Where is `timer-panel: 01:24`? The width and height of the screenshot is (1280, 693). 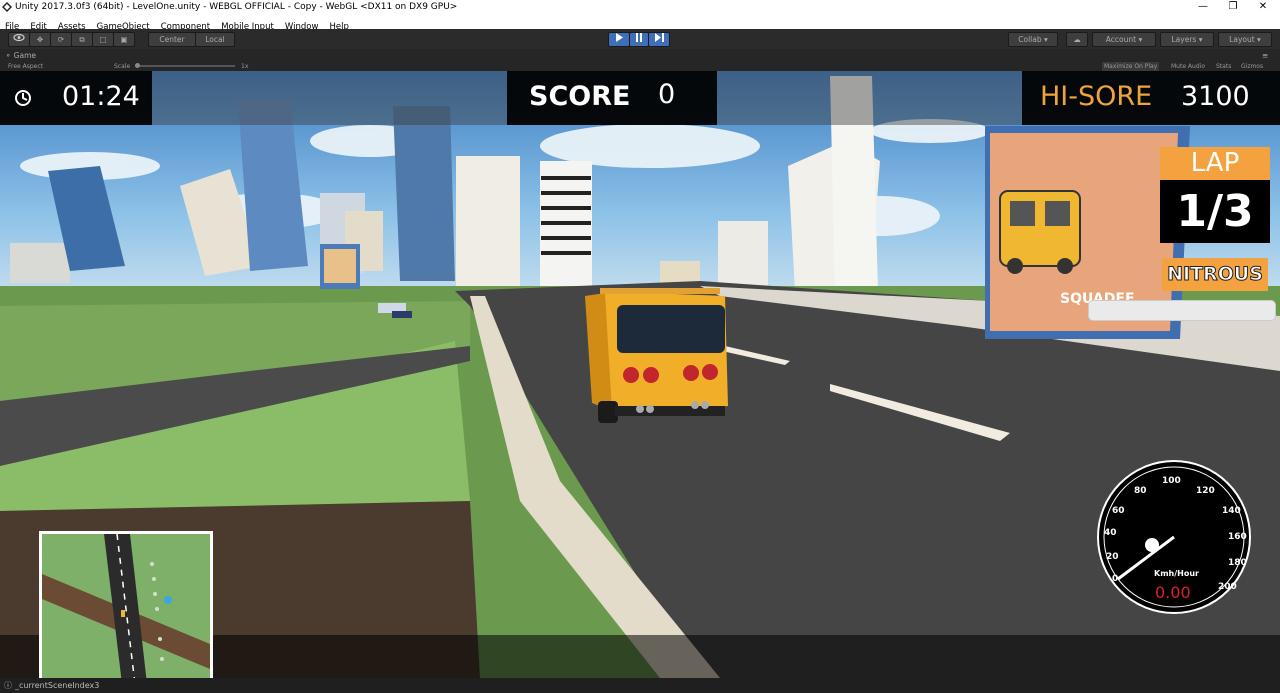 timer-panel: 01:24 is located at coordinates (76, 98).